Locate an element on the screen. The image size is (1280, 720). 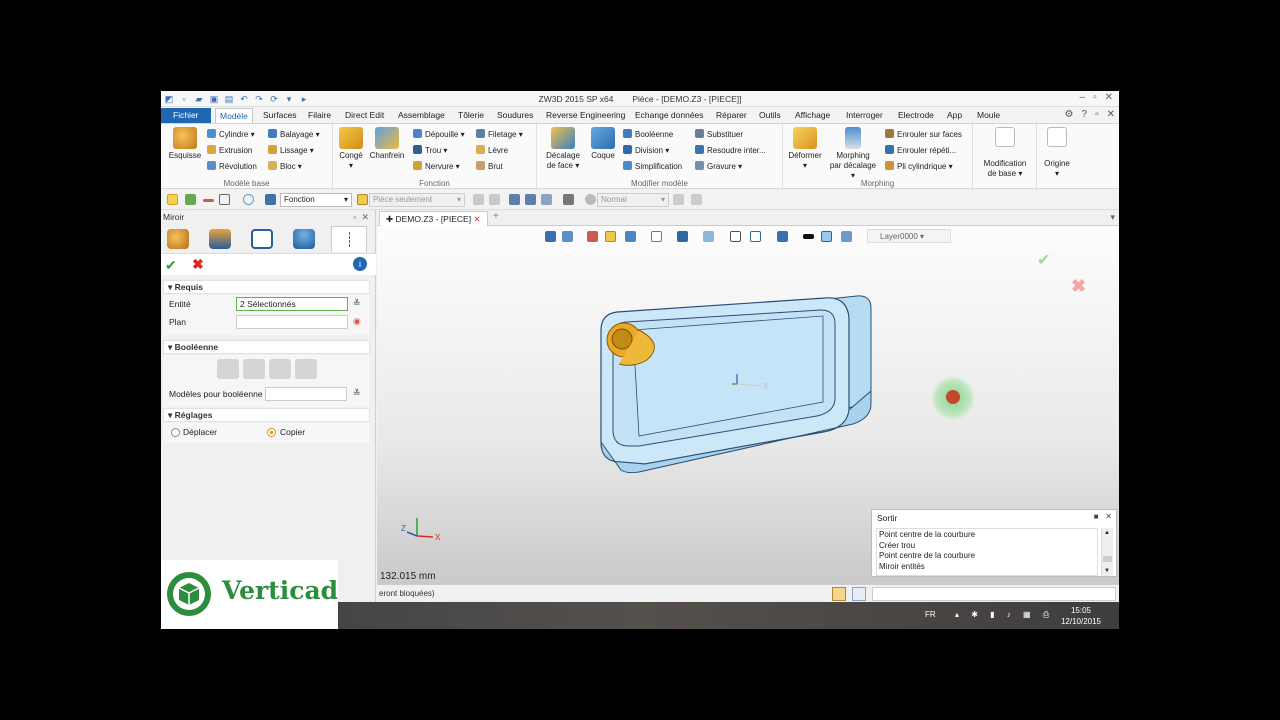
cylindre-button: Cylindre ▾ is located at coordinates (231, 134).